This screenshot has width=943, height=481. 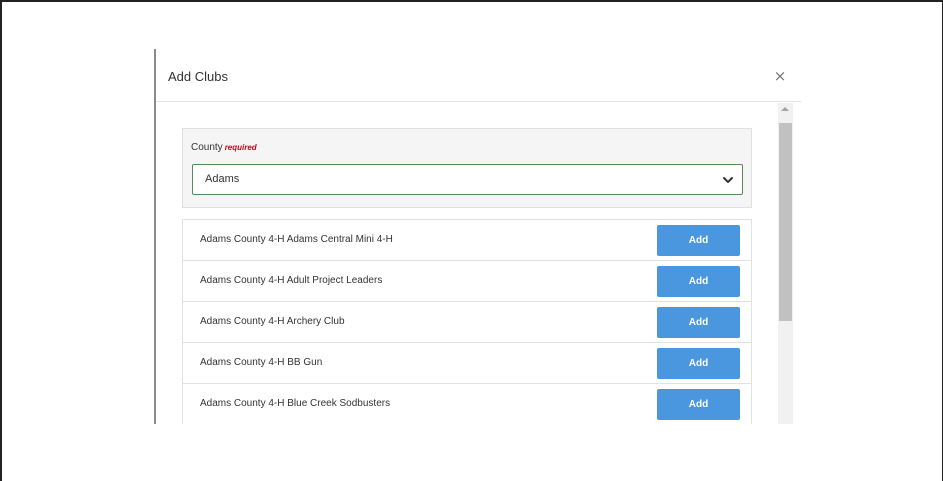 What do you see at coordinates (728, 180) in the screenshot?
I see `chevron-down-icon` at bounding box center [728, 180].